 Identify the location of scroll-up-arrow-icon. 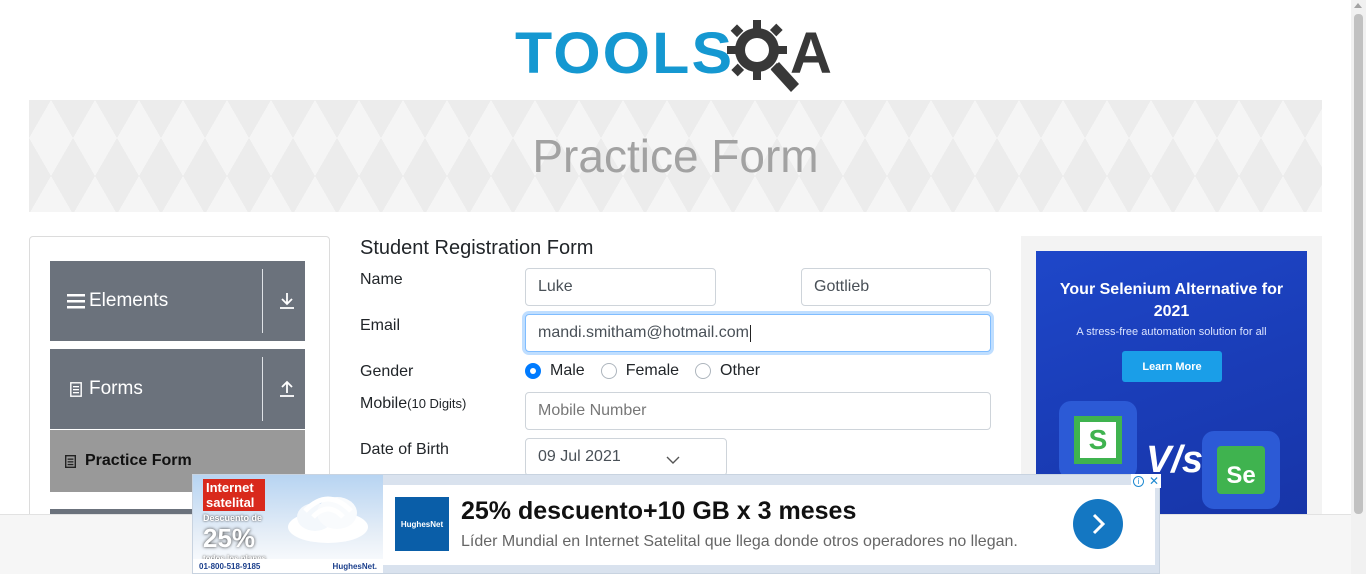
(1358, 5).